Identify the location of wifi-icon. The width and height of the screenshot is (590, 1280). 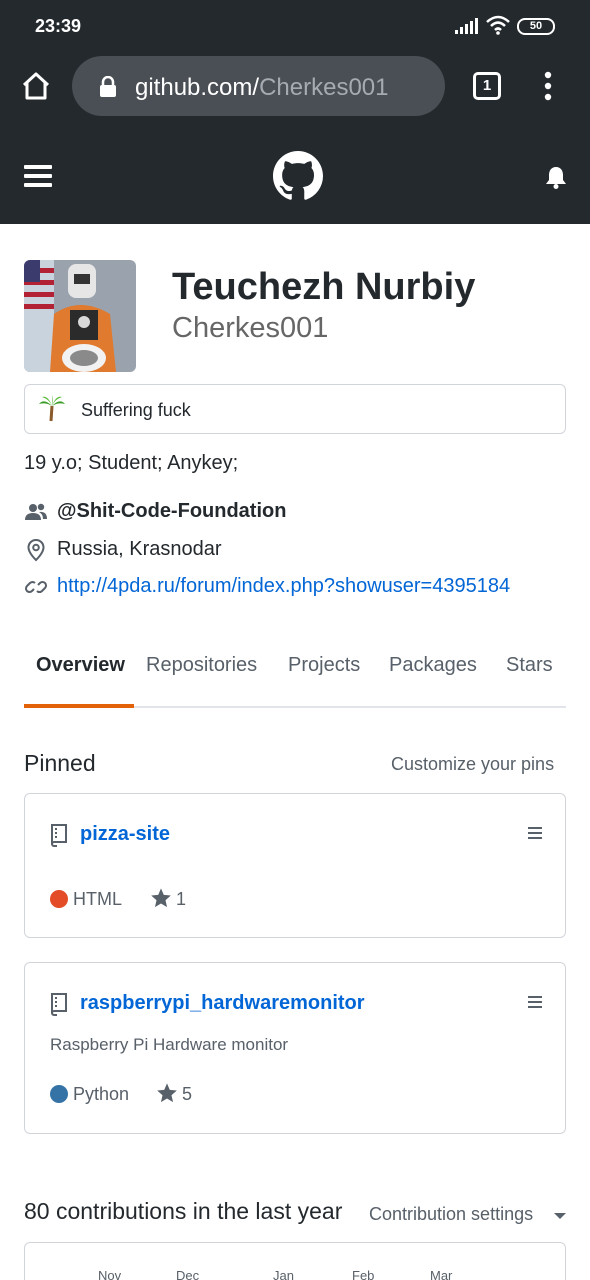
(498, 25).